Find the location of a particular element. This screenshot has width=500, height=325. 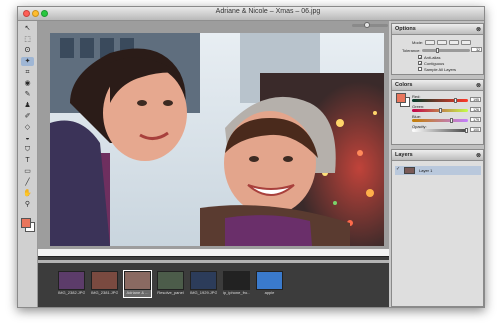

colors-foreground-swatch is located at coordinates (401, 98).